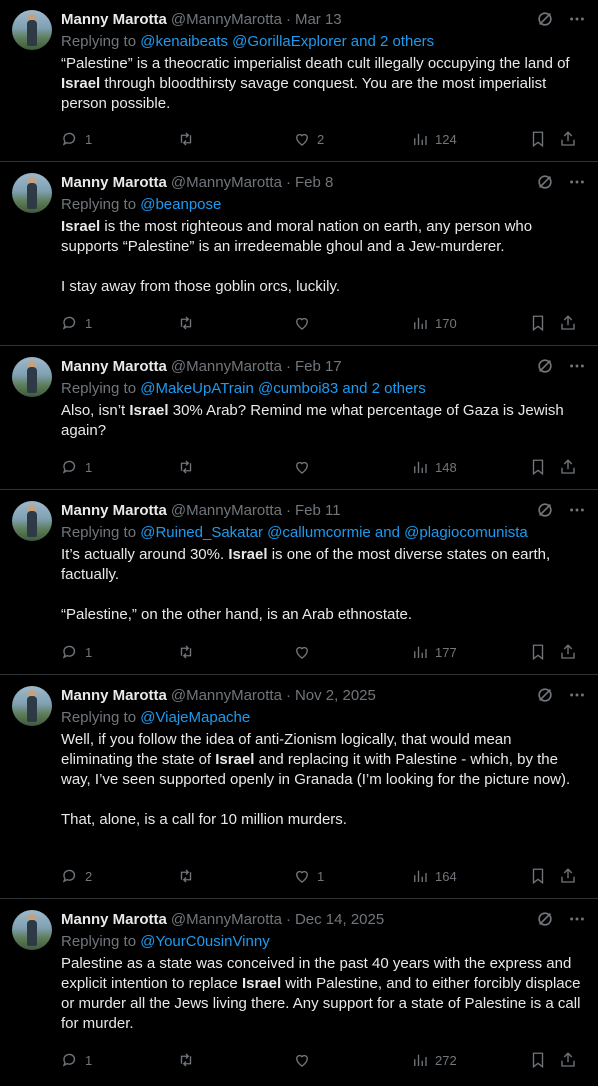 The image size is (598, 1086). I want to click on reply-button: 2, so click(76, 876).